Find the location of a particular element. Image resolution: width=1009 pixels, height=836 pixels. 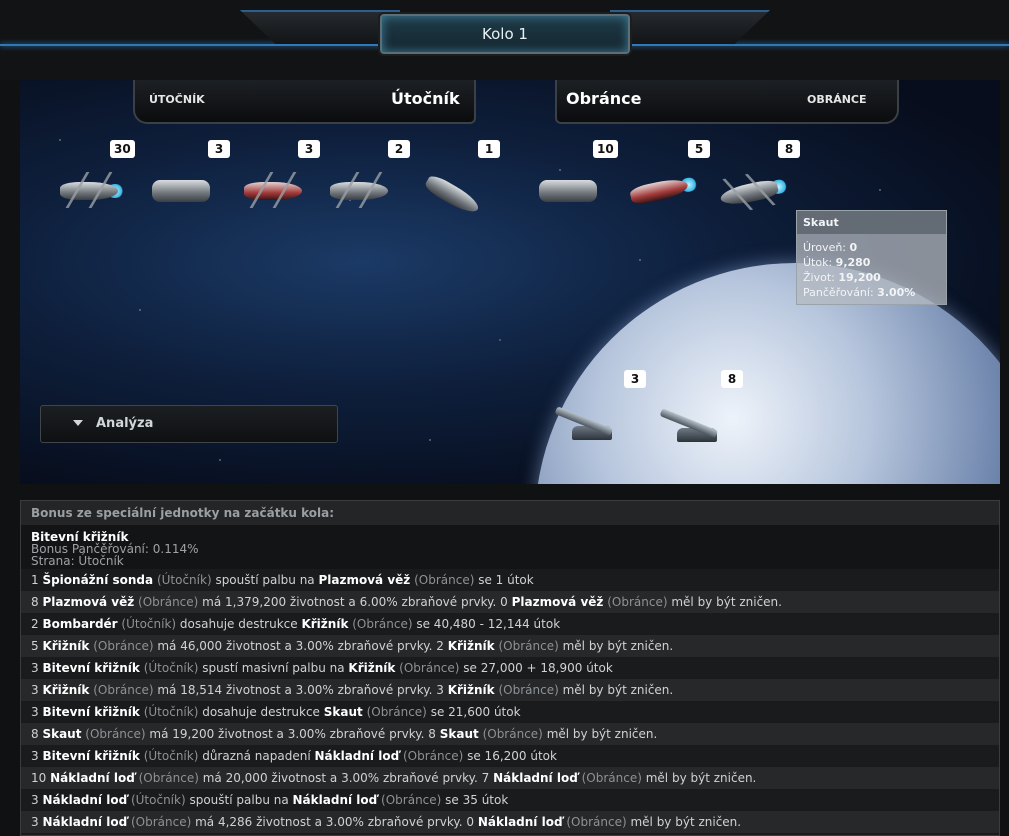

defender-label: Obránce is located at coordinates (604, 98).